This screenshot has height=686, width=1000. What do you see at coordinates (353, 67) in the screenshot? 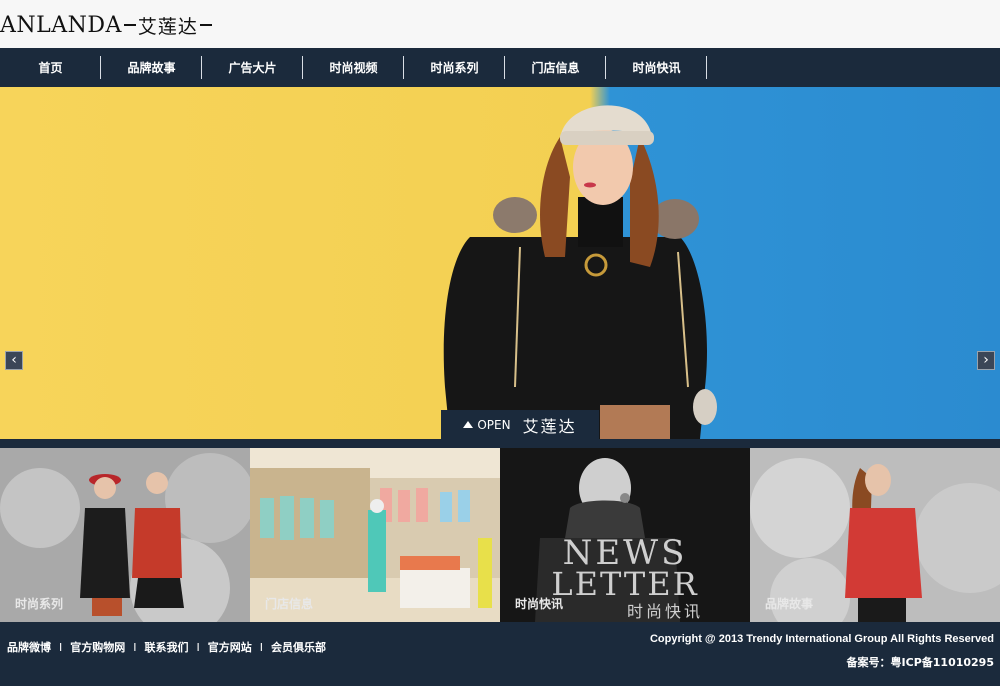
I see `nav-item-fashion-video: 时尚视频` at bounding box center [353, 67].